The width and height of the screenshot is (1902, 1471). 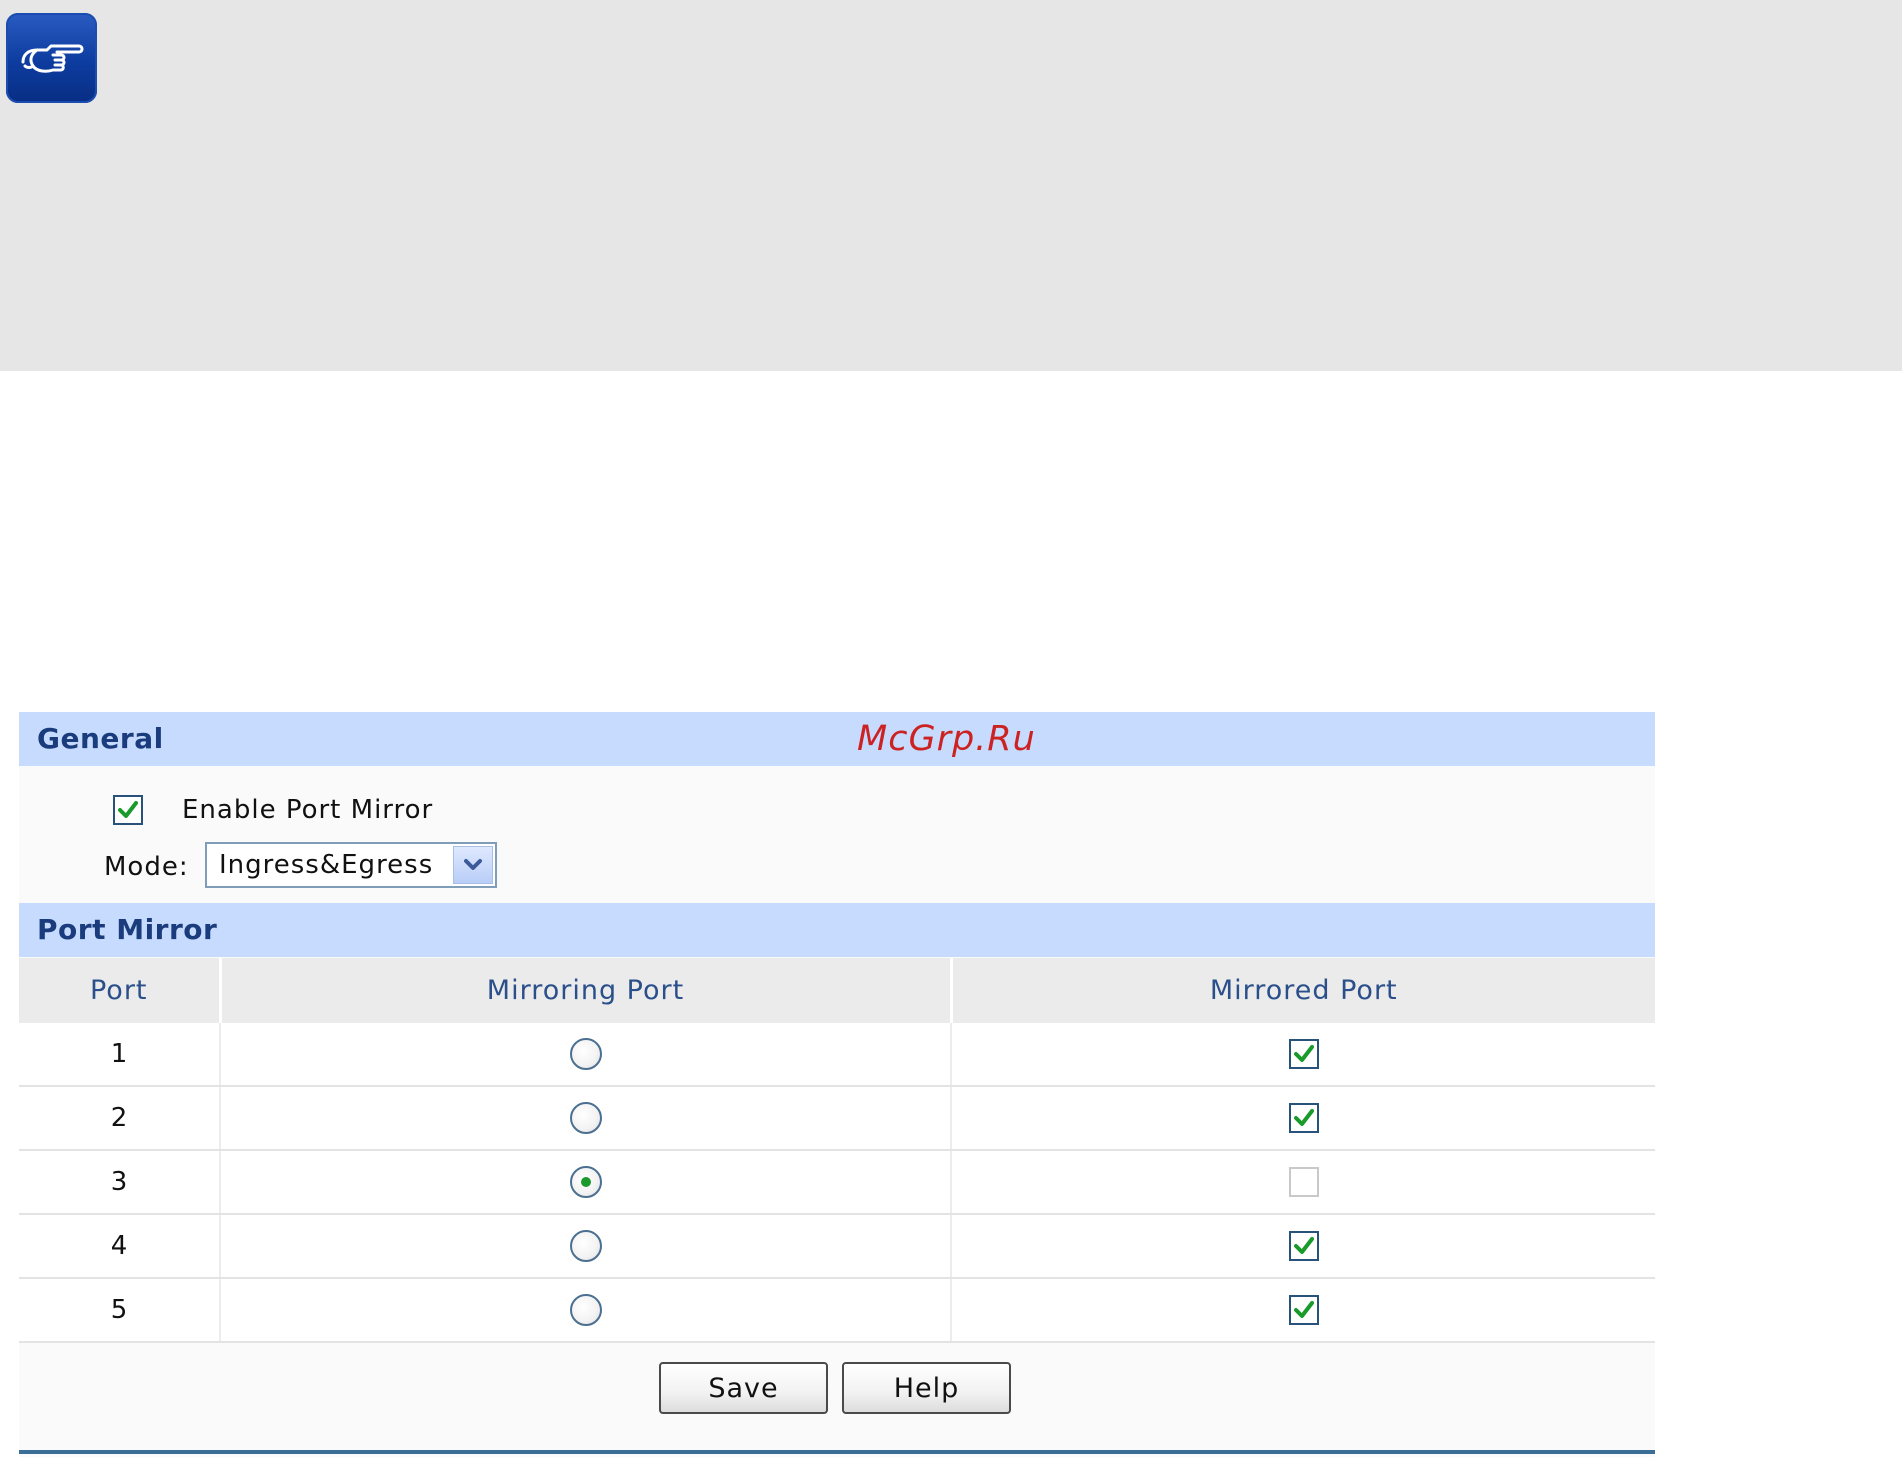 I want to click on table-row: 4, so click(x=837, y=1246).